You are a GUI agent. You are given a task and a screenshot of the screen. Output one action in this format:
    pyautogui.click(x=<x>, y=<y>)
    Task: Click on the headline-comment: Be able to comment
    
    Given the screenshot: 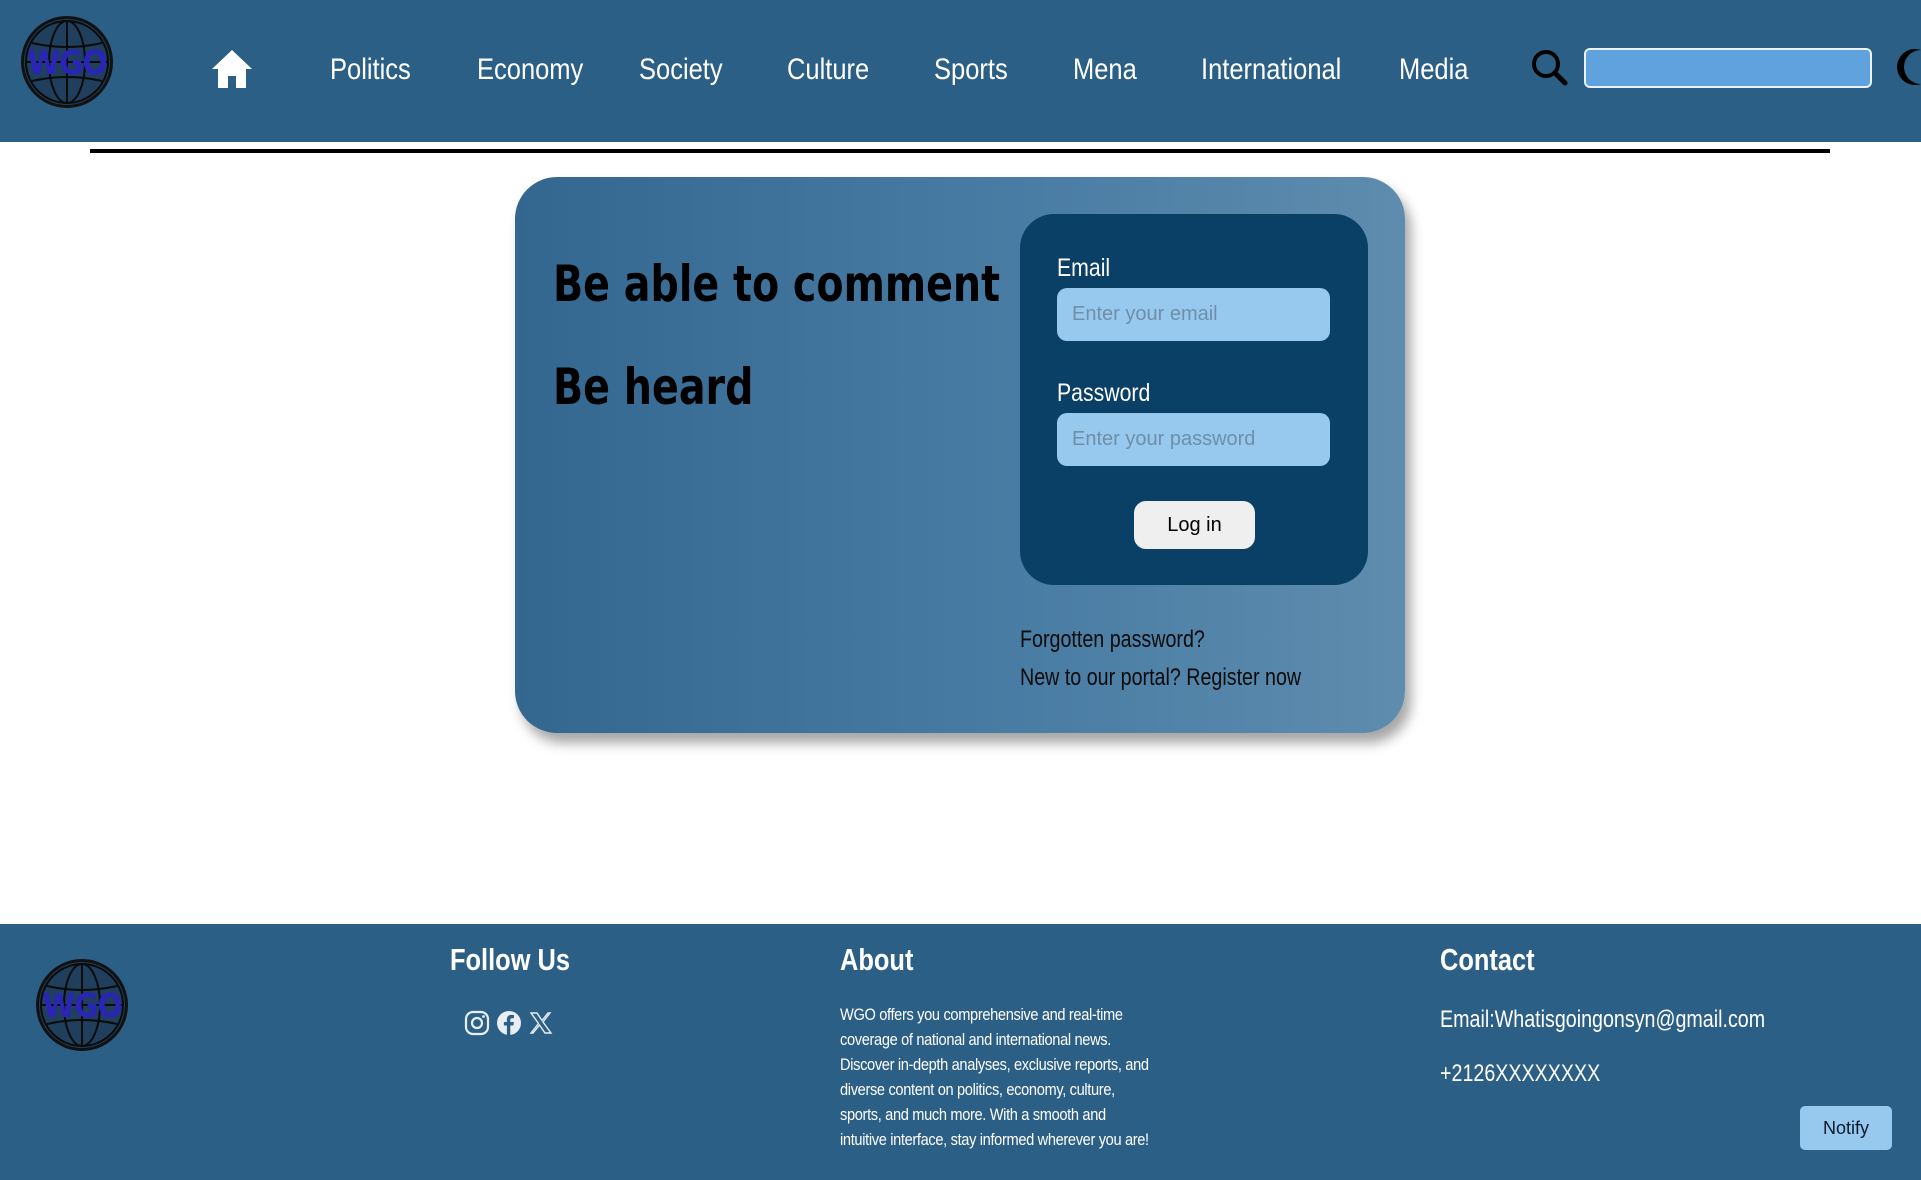 What is the action you would take?
    pyautogui.click(x=777, y=284)
    